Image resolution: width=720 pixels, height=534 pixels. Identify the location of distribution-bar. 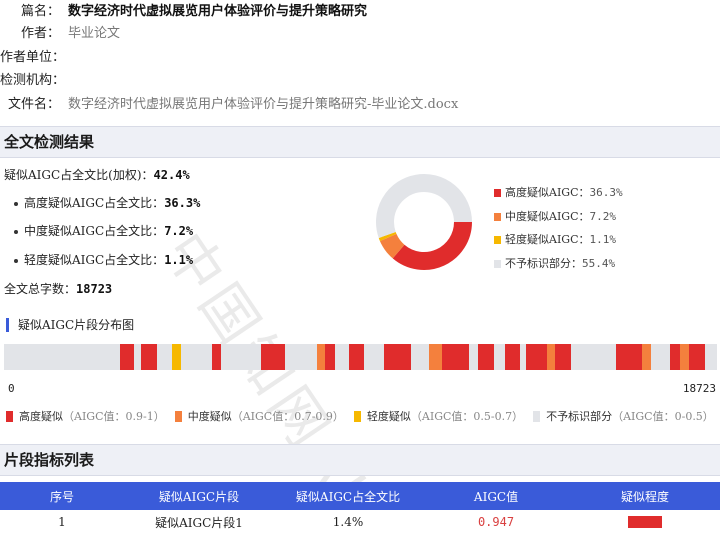
(360, 357).